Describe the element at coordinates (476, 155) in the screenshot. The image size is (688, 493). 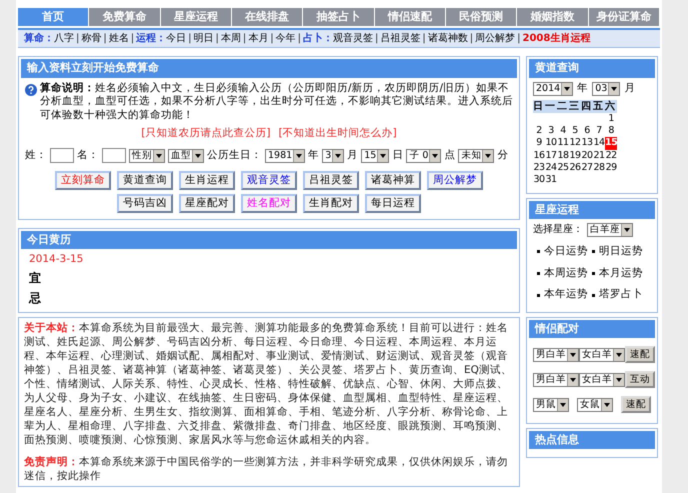
I see `dropdown: 未知` at that location.